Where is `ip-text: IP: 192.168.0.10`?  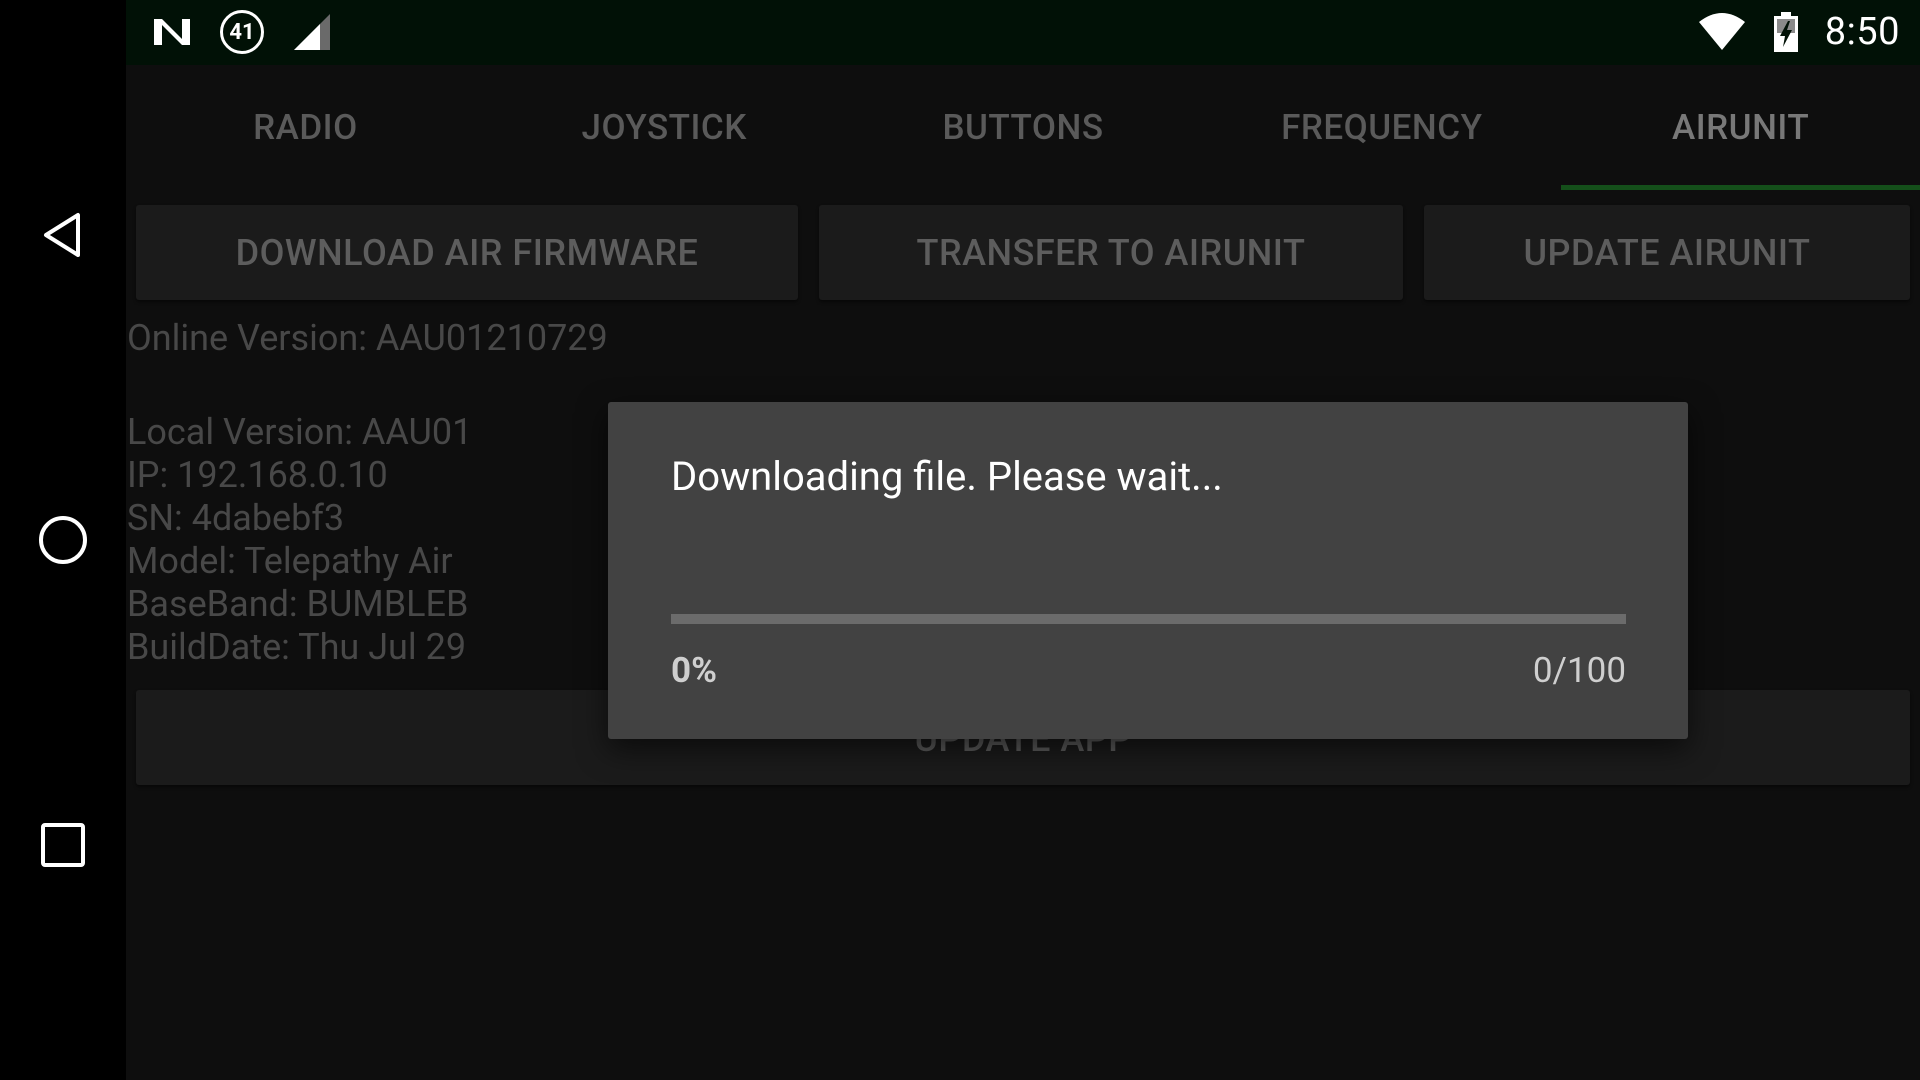
ip-text: IP: 192.168.0.10 is located at coordinates (257, 475).